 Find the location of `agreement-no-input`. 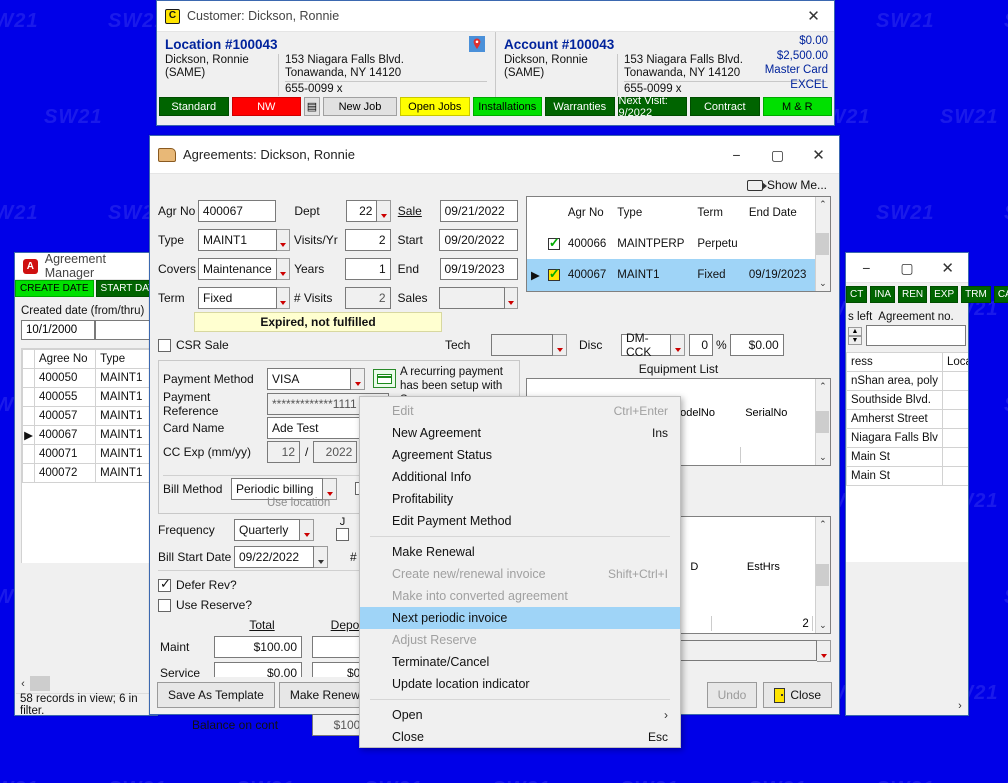

agreement-no-input is located at coordinates (916, 335).